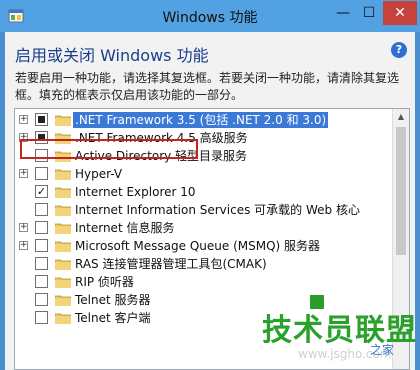 This screenshot has height=370, width=420. What do you see at coordinates (382, 350) in the screenshot?
I see `watermark-subtitle: 之家` at bounding box center [382, 350].